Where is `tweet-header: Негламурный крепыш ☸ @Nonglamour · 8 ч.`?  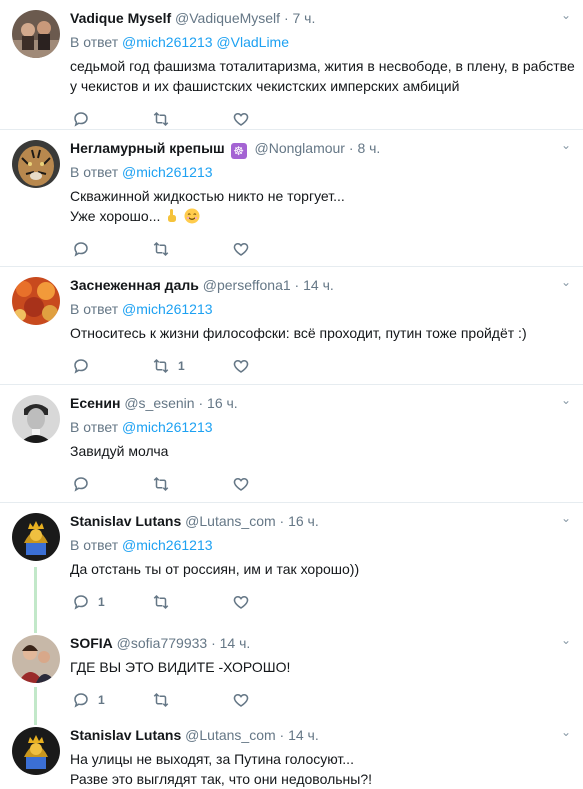
tweet-header: Негламурный крепыш ☸ @Nonglamour · 8 ч. is located at coordinates (225, 149).